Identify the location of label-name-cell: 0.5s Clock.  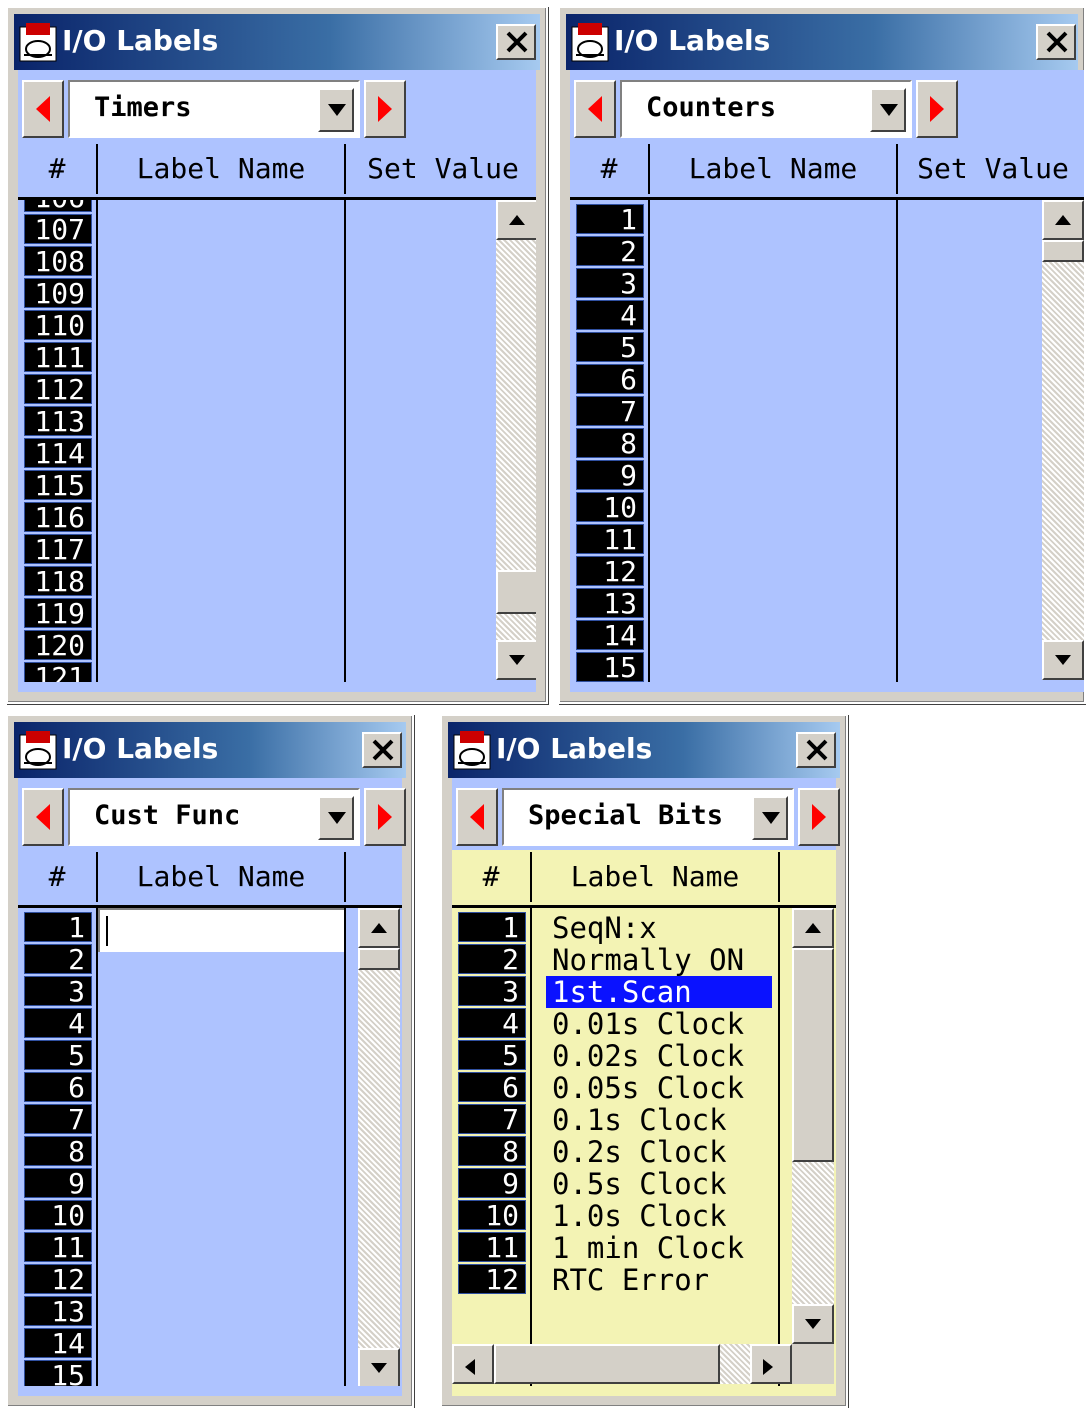
(659, 1184).